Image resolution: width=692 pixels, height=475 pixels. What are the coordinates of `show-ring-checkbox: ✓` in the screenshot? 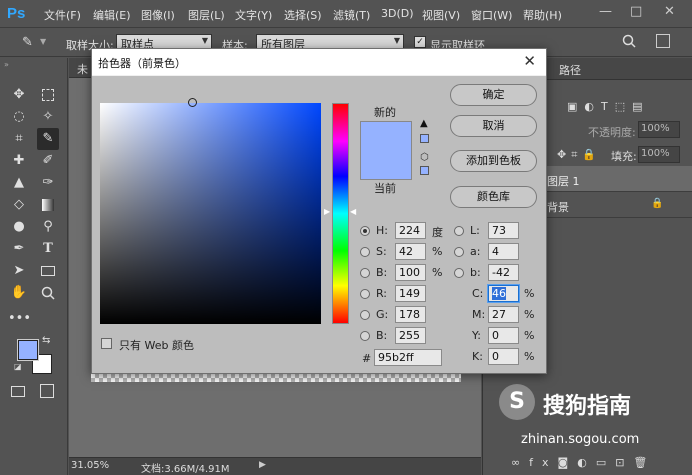 It's located at (420, 42).